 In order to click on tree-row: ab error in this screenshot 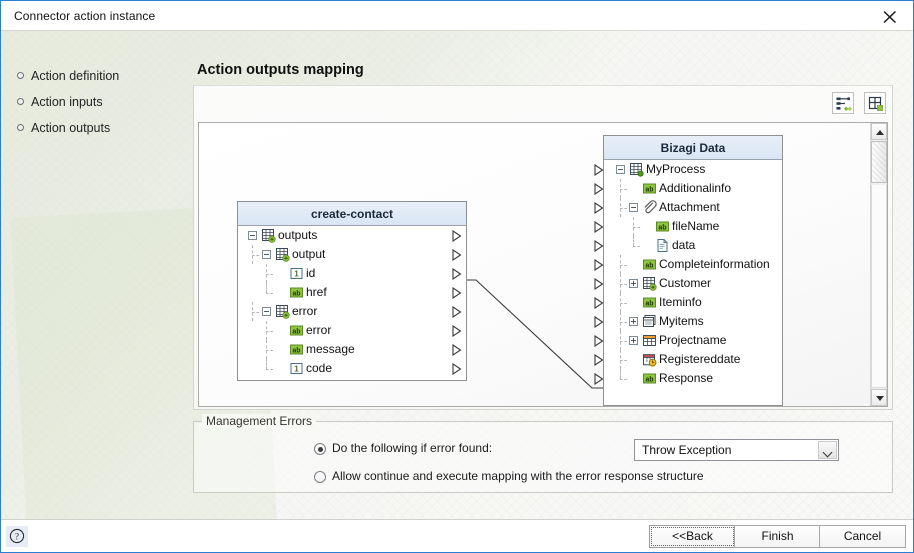, I will do `click(352, 330)`.